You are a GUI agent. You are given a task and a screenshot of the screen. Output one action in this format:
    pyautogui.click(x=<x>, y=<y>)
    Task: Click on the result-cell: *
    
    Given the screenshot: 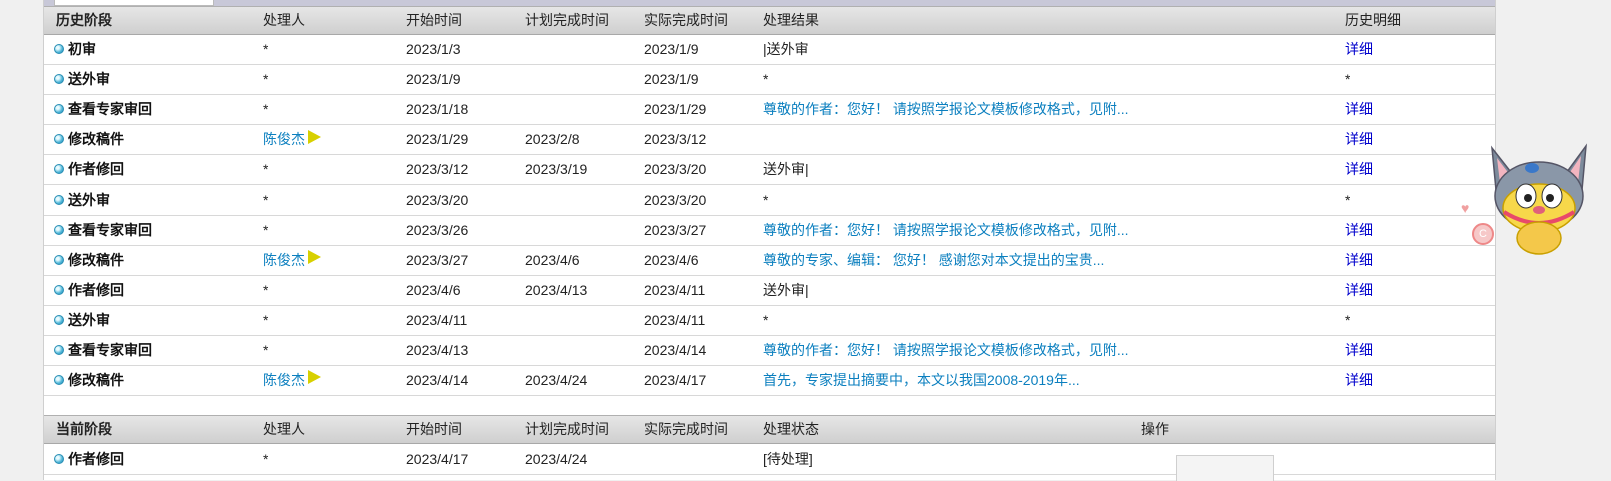 What is the action you would take?
    pyautogui.click(x=765, y=79)
    